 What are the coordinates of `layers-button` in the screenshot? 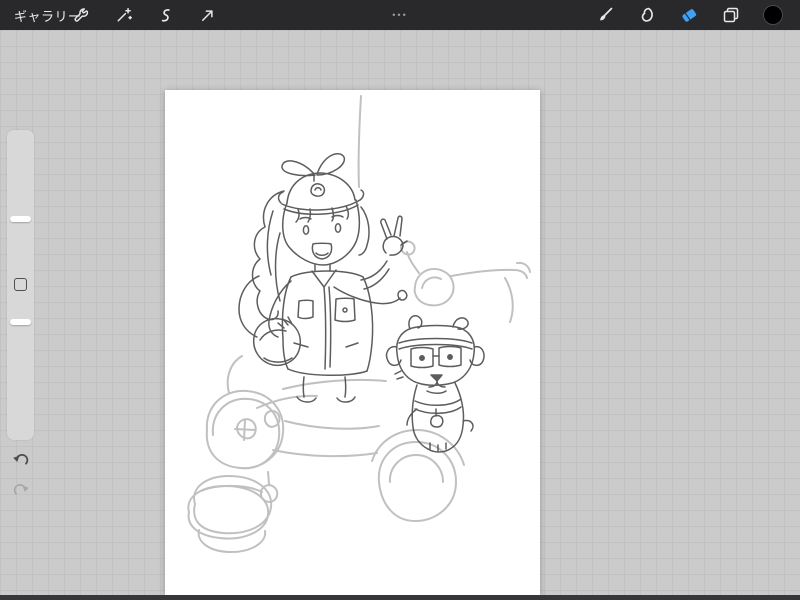 It's located at (731, 15).